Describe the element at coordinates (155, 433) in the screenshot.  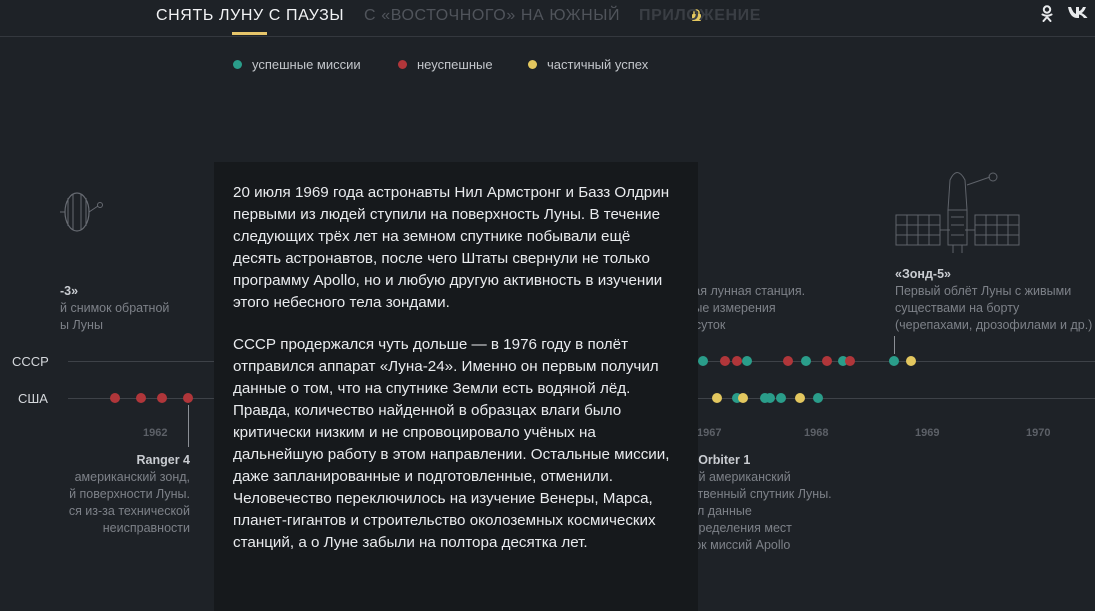
I see `year-label: 1962` at that location.